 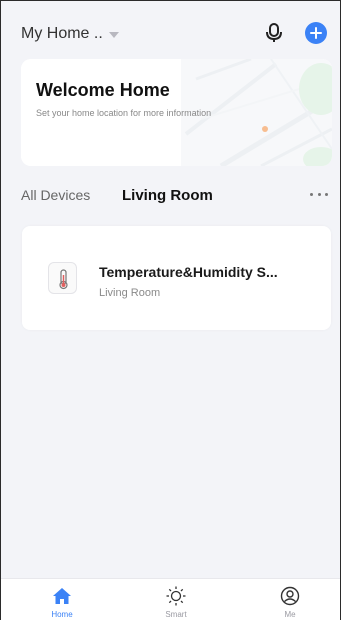 I want to click on profile-icon, so click(x=290, y=596).